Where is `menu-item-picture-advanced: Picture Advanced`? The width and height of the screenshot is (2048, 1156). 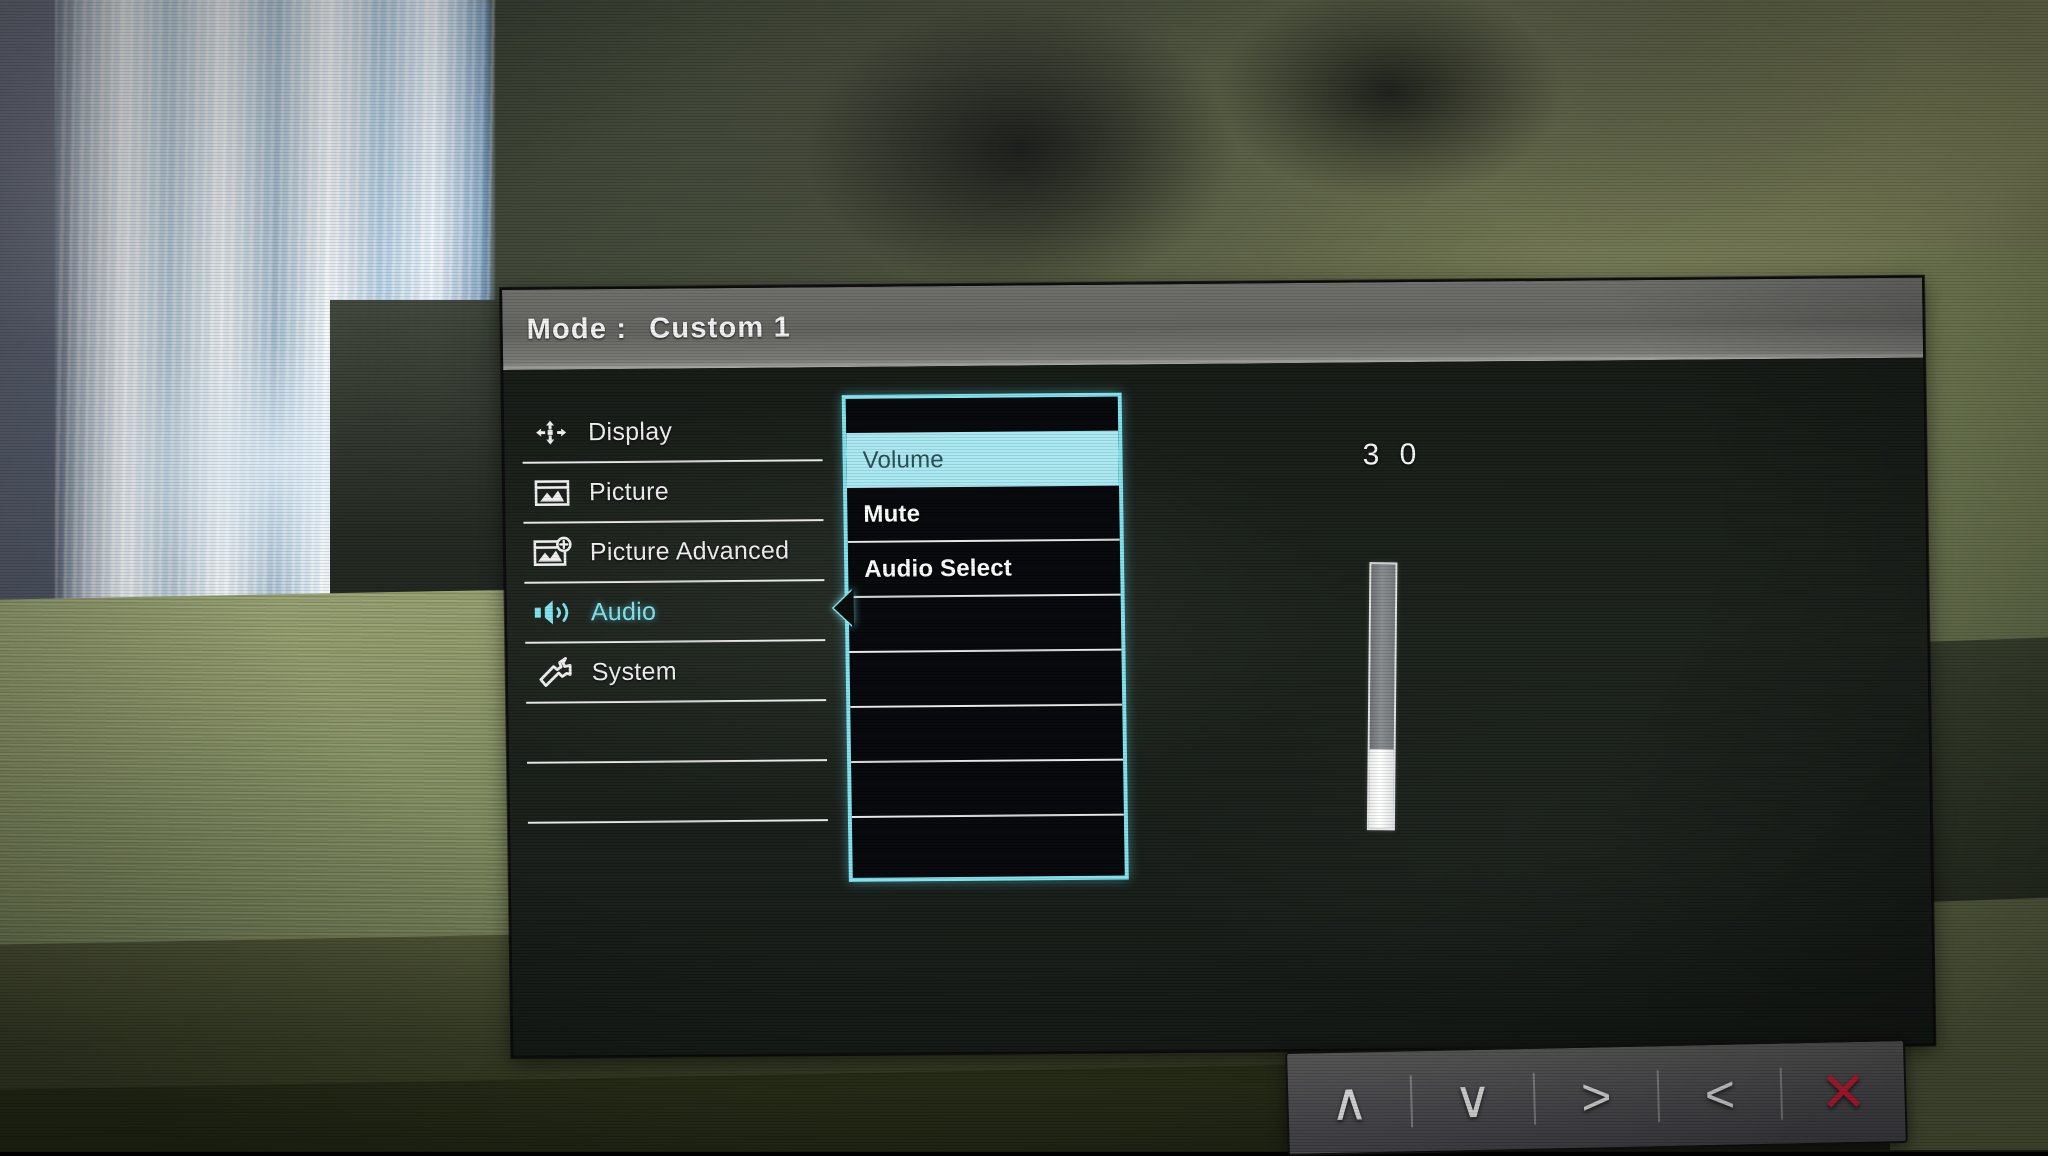 menu-item-picture-advanced: Picture Advanced is located at coordinates (674, 552).